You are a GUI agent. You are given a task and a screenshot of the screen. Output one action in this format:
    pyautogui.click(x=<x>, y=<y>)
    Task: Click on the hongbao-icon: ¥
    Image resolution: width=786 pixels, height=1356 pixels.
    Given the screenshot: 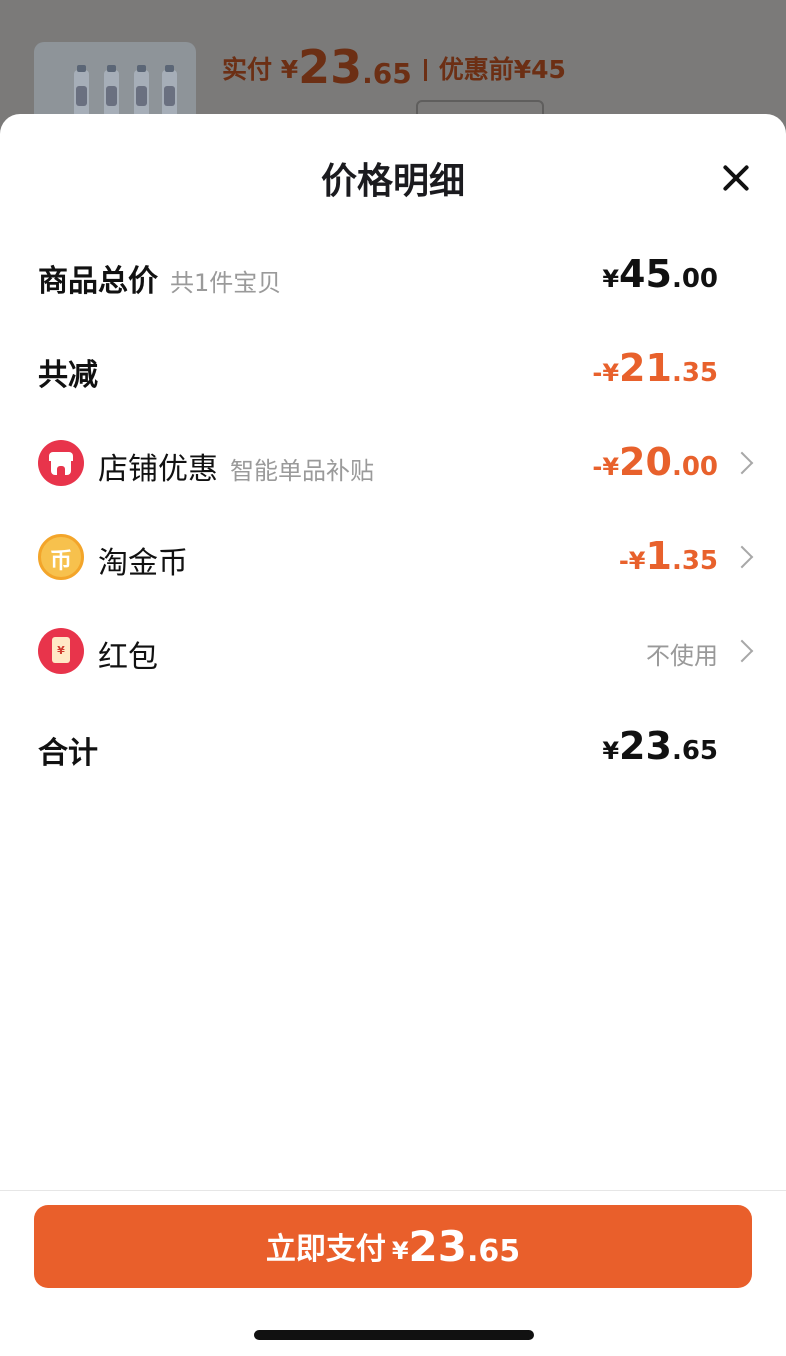 What is the action you would take?
    pyautogui.click(x=61, y=651)
    